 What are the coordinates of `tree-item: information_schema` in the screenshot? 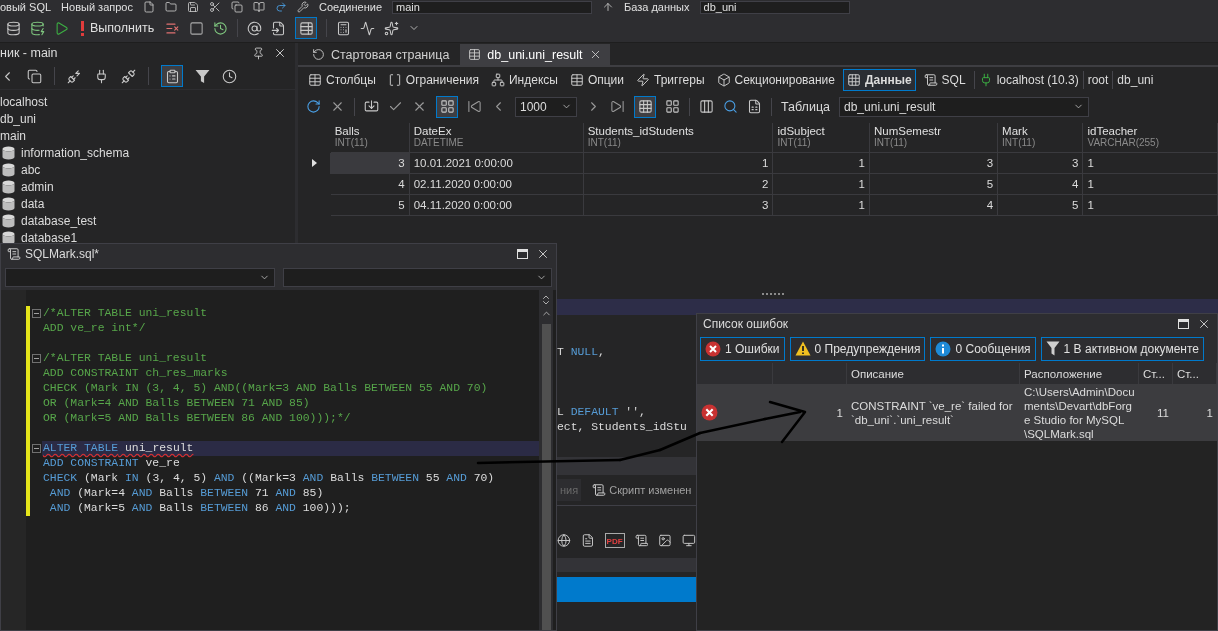 It's located at (147, 152).